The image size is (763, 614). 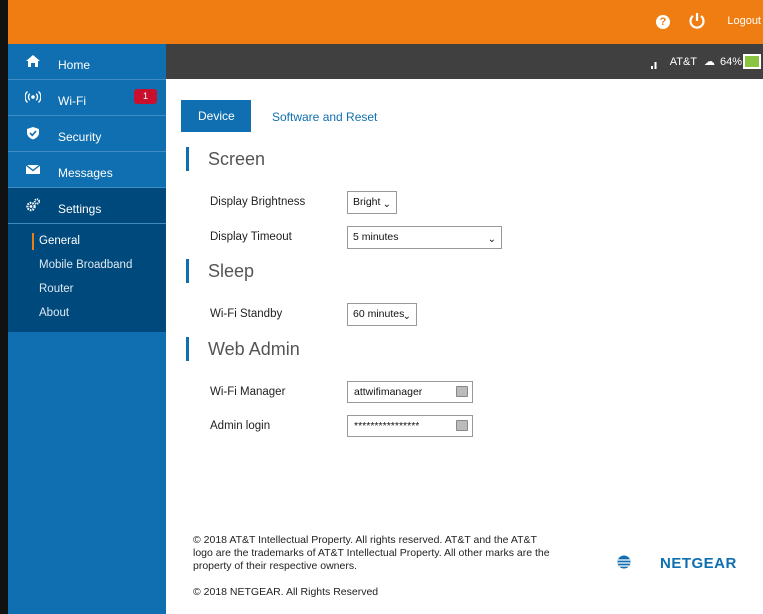 What do you see at coordinates (388, 392) in the screenshot?
I see `wifi-manager-value: attwifimanager` at bounding box center [388, 392].